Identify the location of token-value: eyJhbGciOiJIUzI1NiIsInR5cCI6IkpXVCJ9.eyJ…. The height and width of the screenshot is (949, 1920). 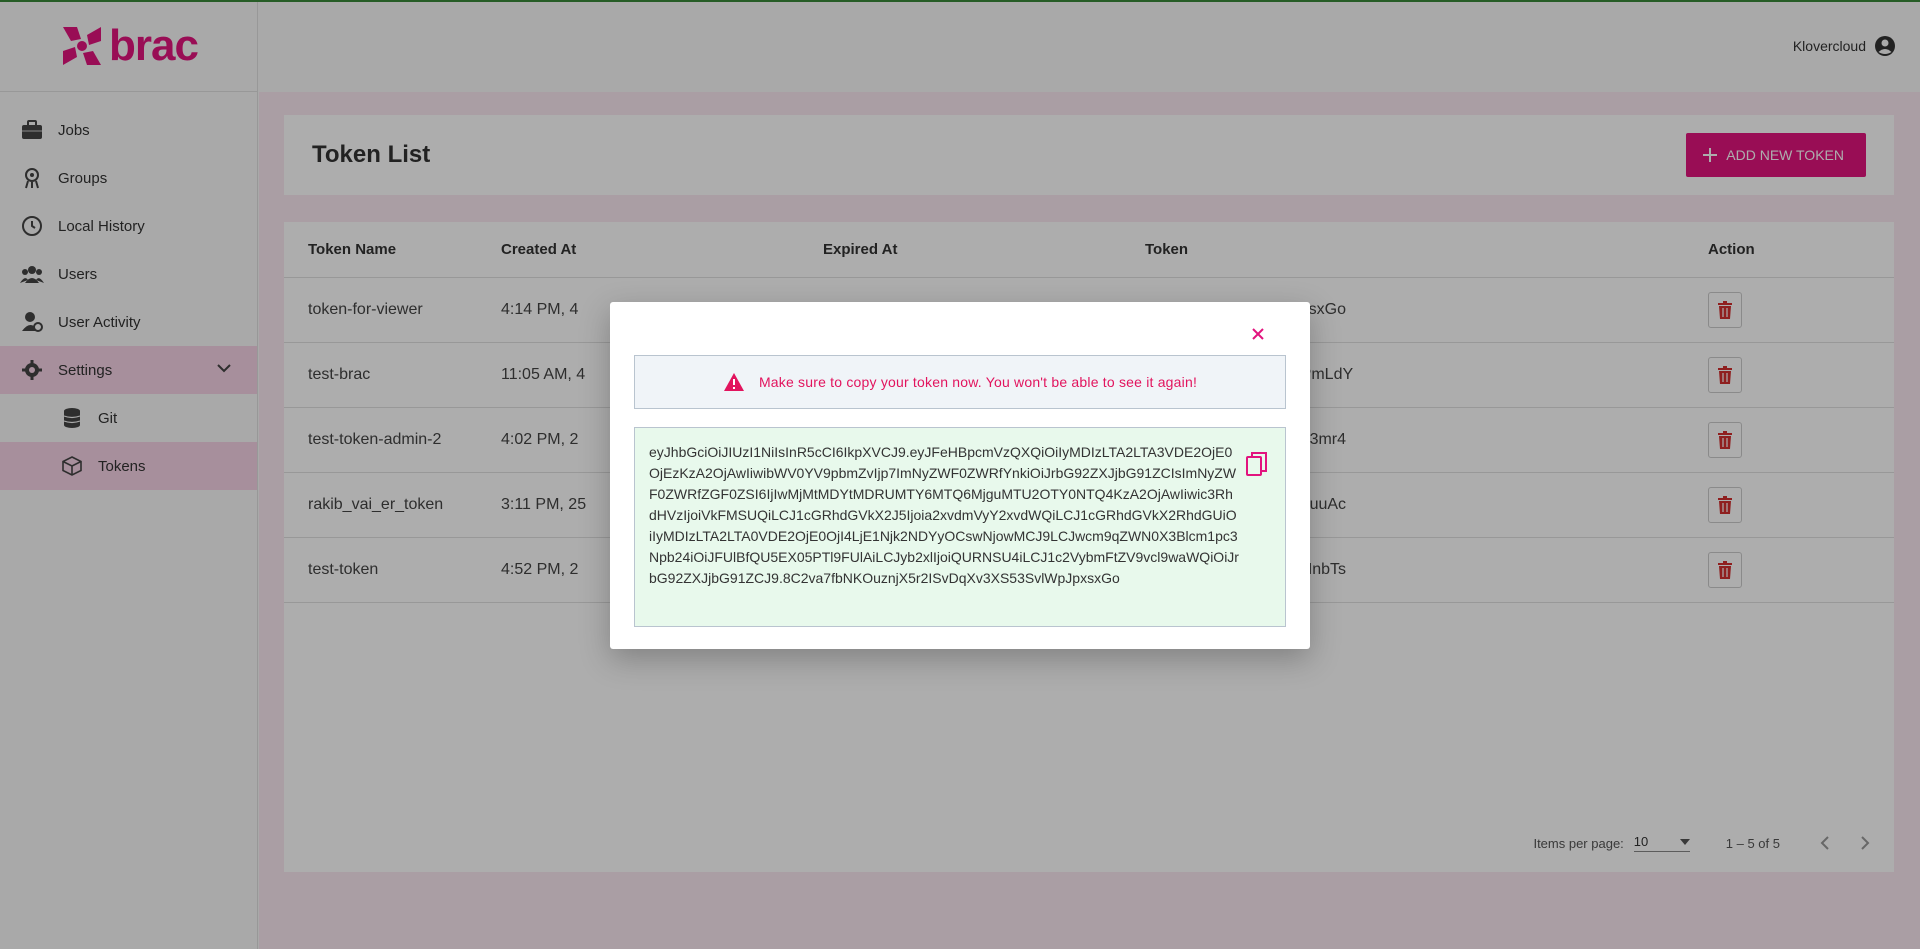
(944, 515).